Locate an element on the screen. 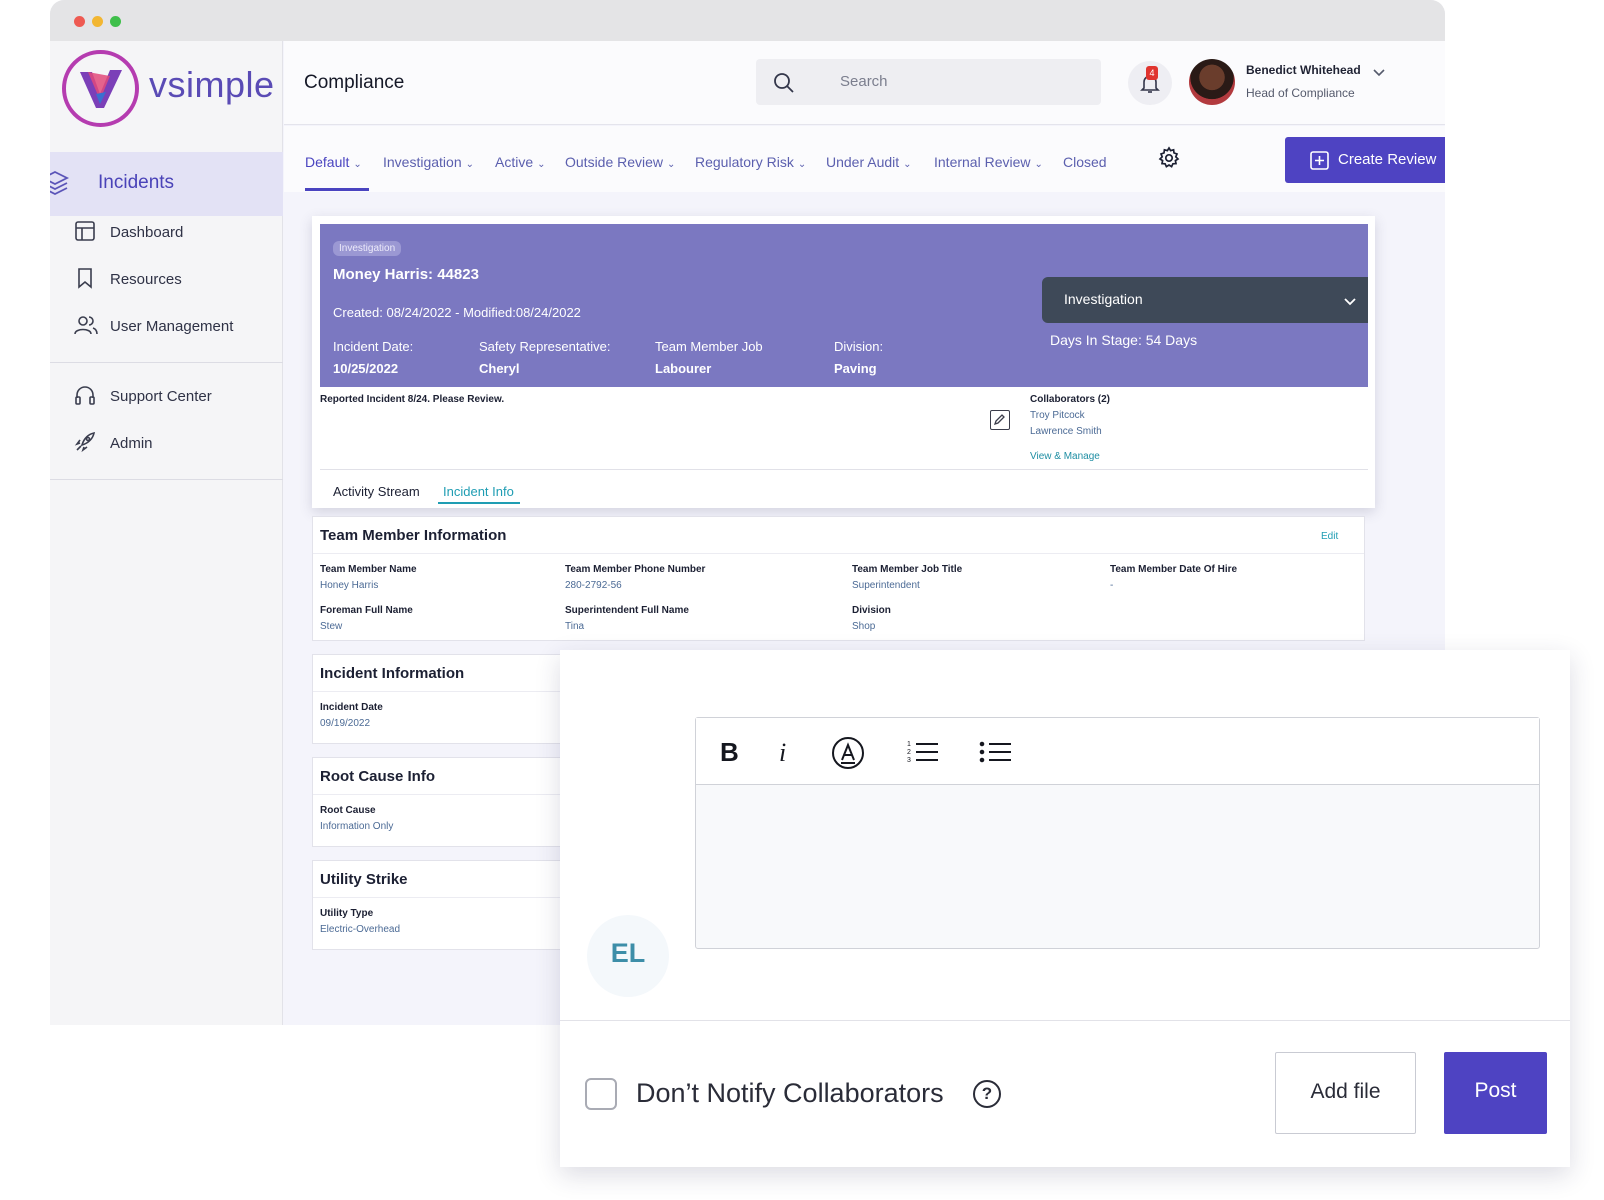 Image resolution: width=1604 pixels, height=1200 pixels. logo-icon is located at coordinates (100, 88).